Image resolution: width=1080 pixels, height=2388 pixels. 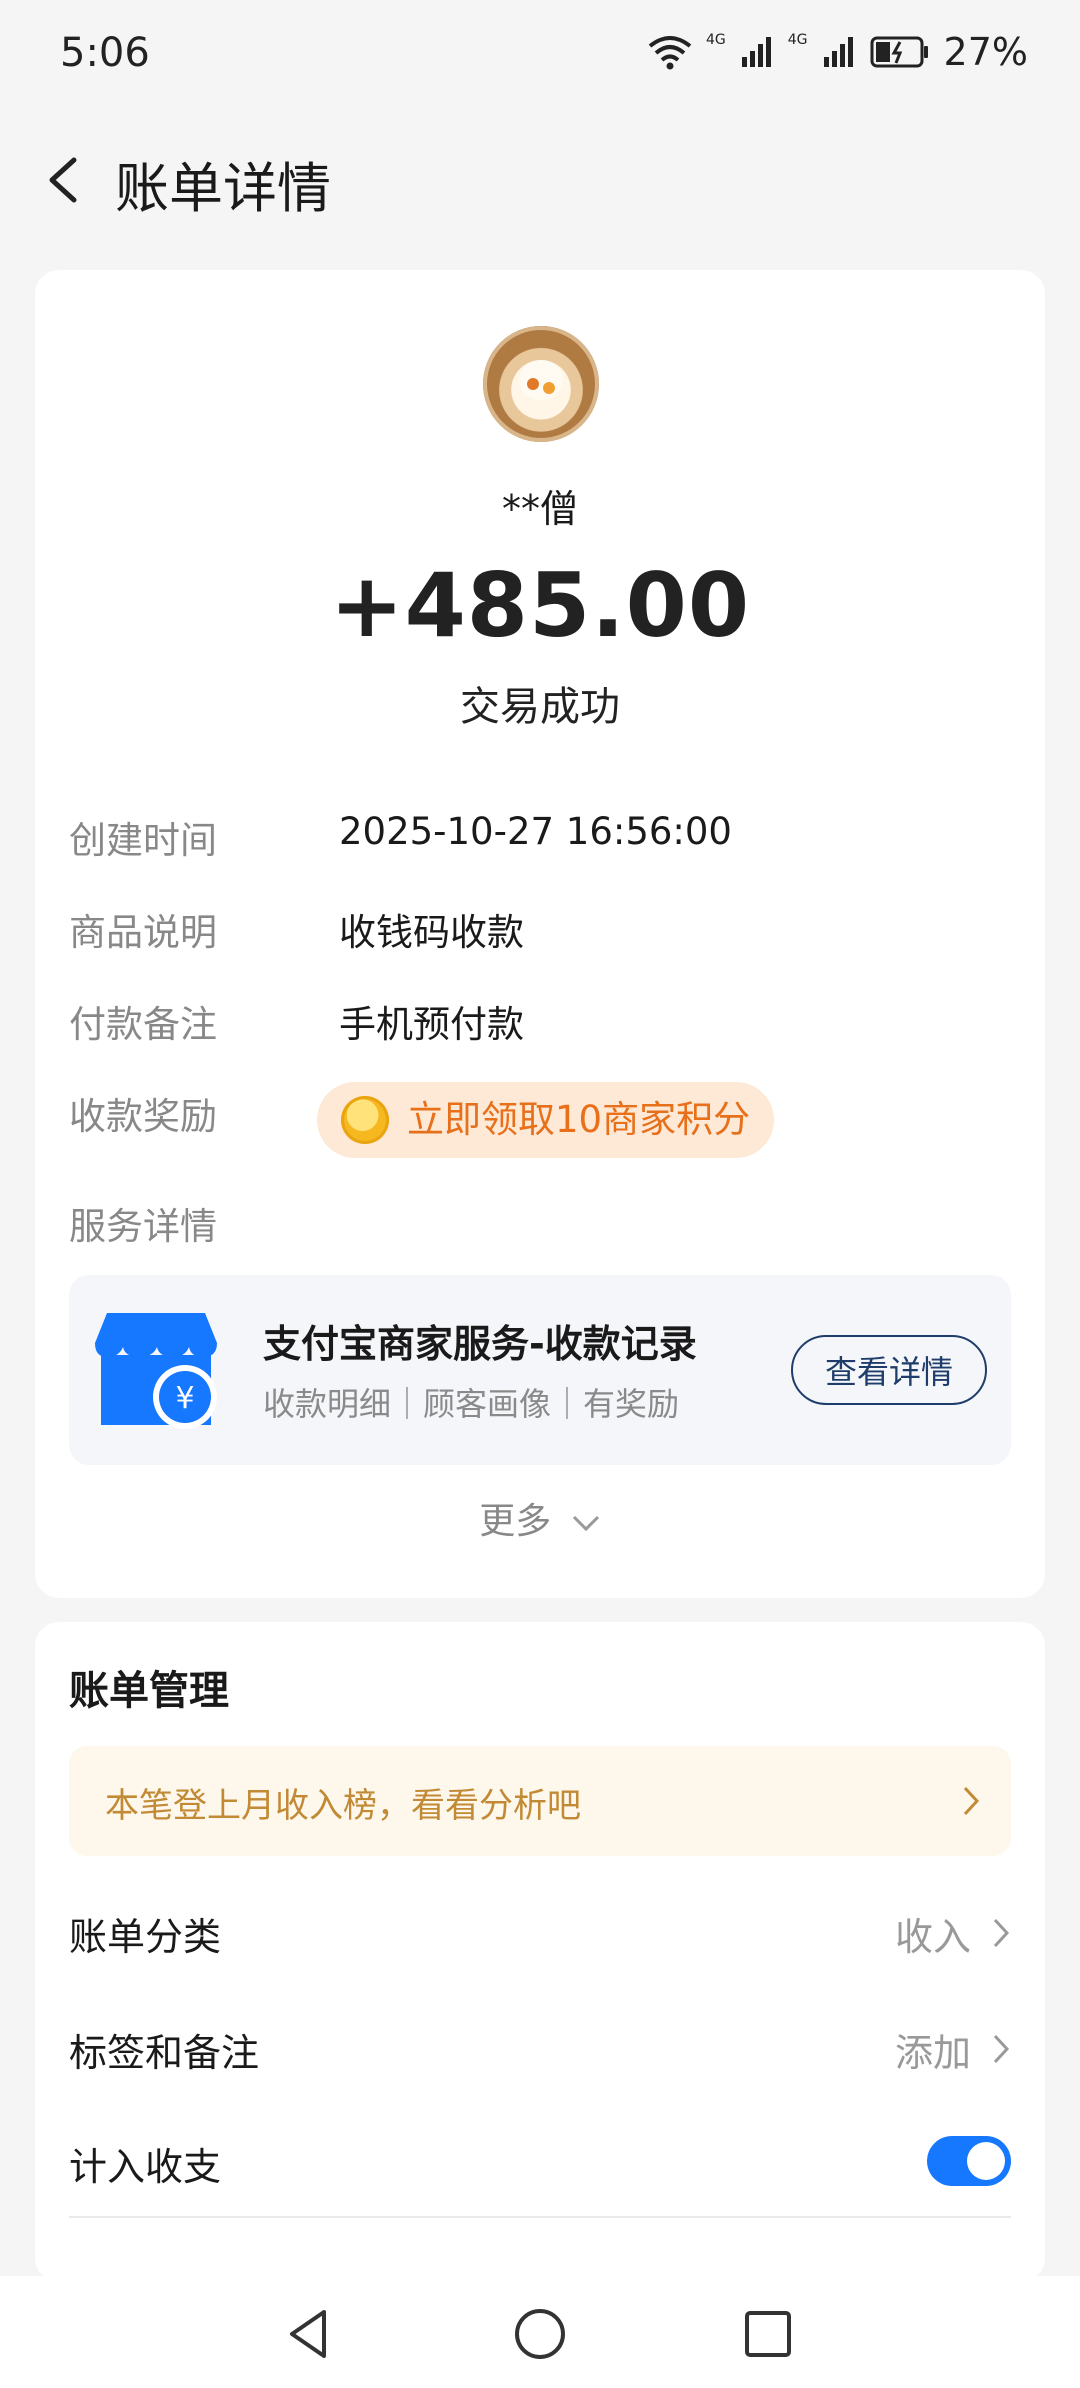 I want to click on detail-label: 付款备注, so click(x=143, y=1024).